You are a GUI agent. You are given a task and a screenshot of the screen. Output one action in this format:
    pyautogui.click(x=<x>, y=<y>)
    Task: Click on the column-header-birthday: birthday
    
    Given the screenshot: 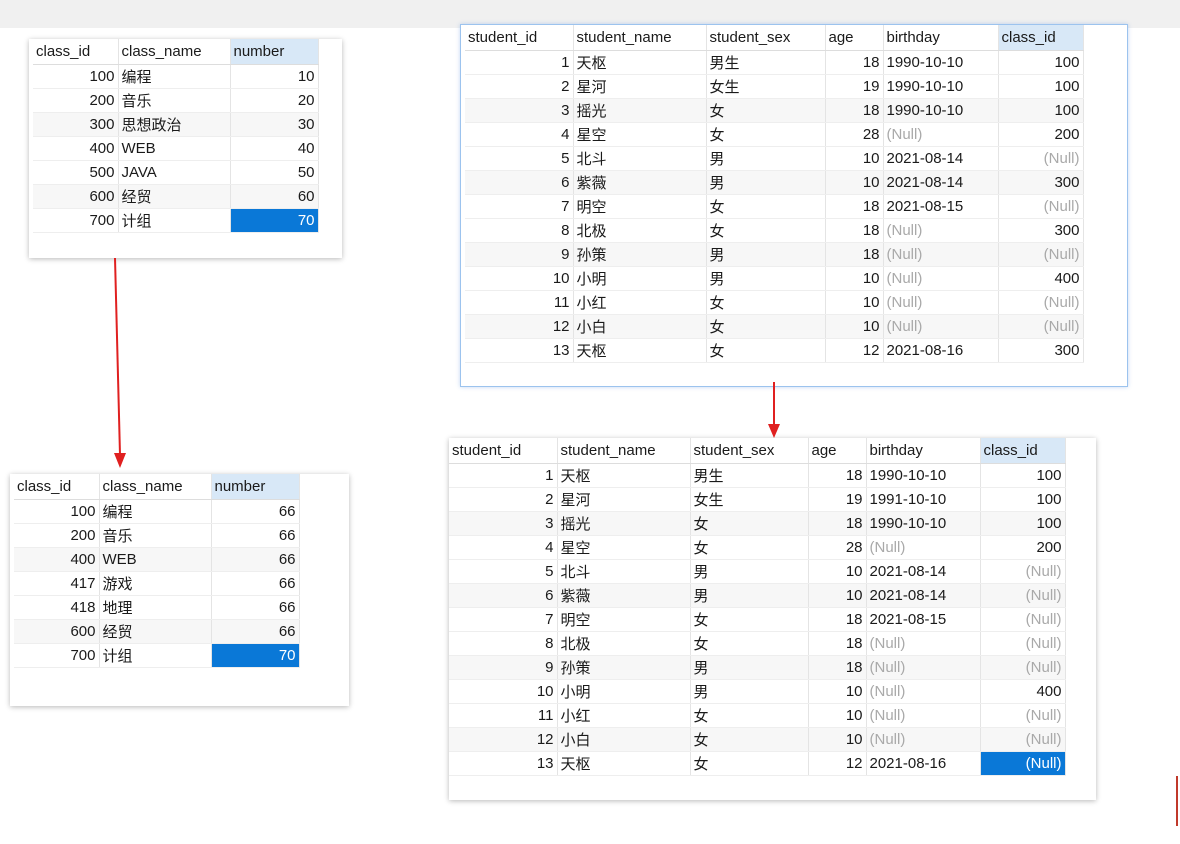 What is the action you would take?
    pyautogui.click(x=923, y=451)
    